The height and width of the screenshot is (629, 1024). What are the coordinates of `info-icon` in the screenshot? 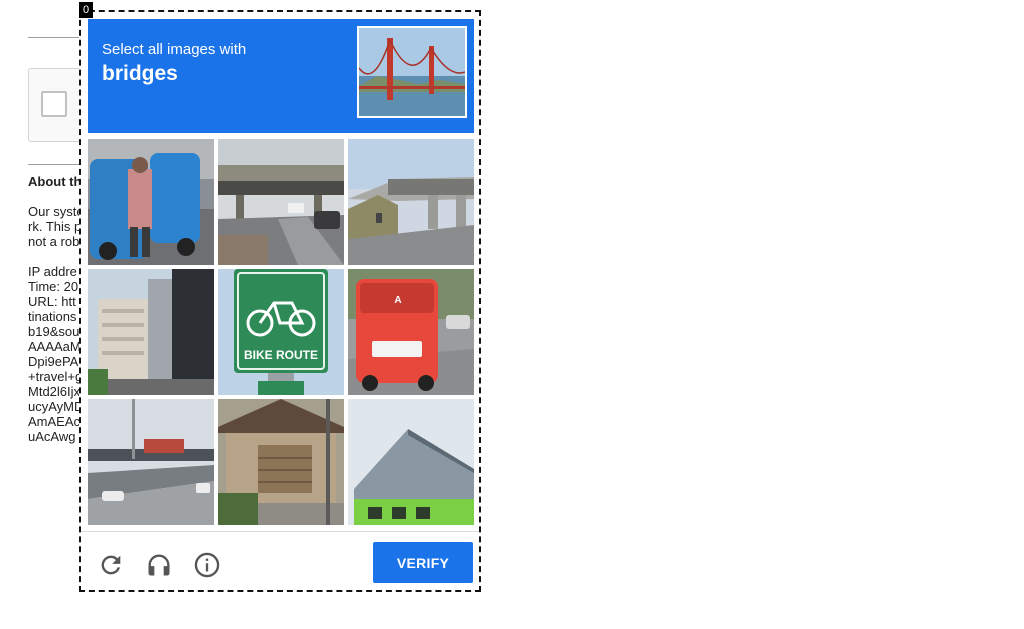 It's located at (207, 565).